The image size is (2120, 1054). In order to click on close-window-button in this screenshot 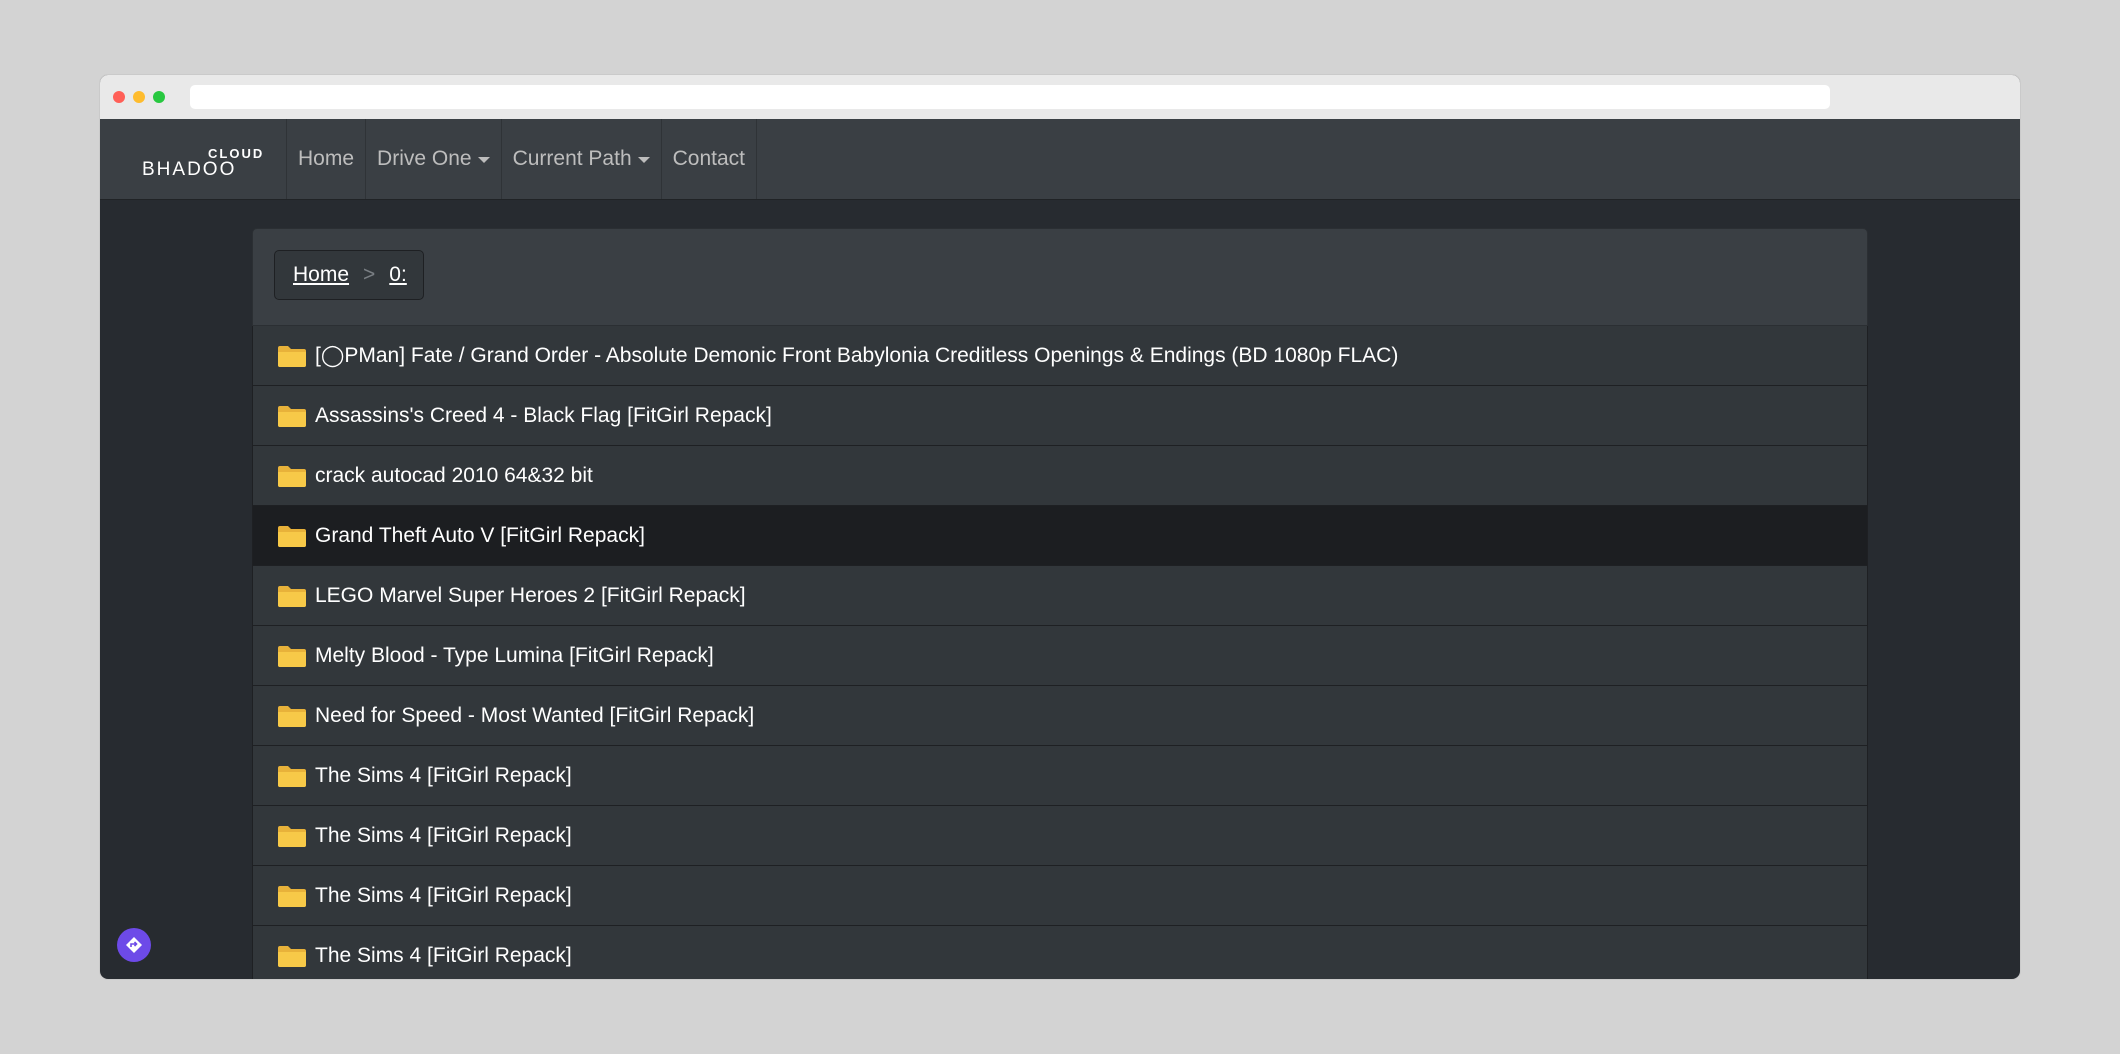, I will do `click(119, 97)`.